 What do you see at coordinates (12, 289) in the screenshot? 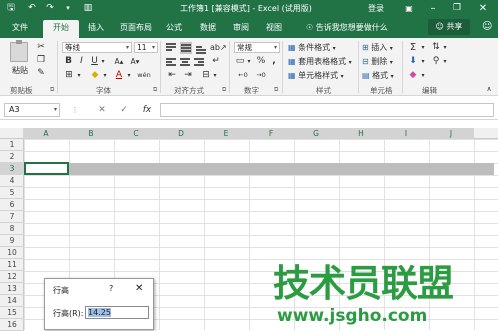
I see `row-header: 13` at bounding box center [12, 289].